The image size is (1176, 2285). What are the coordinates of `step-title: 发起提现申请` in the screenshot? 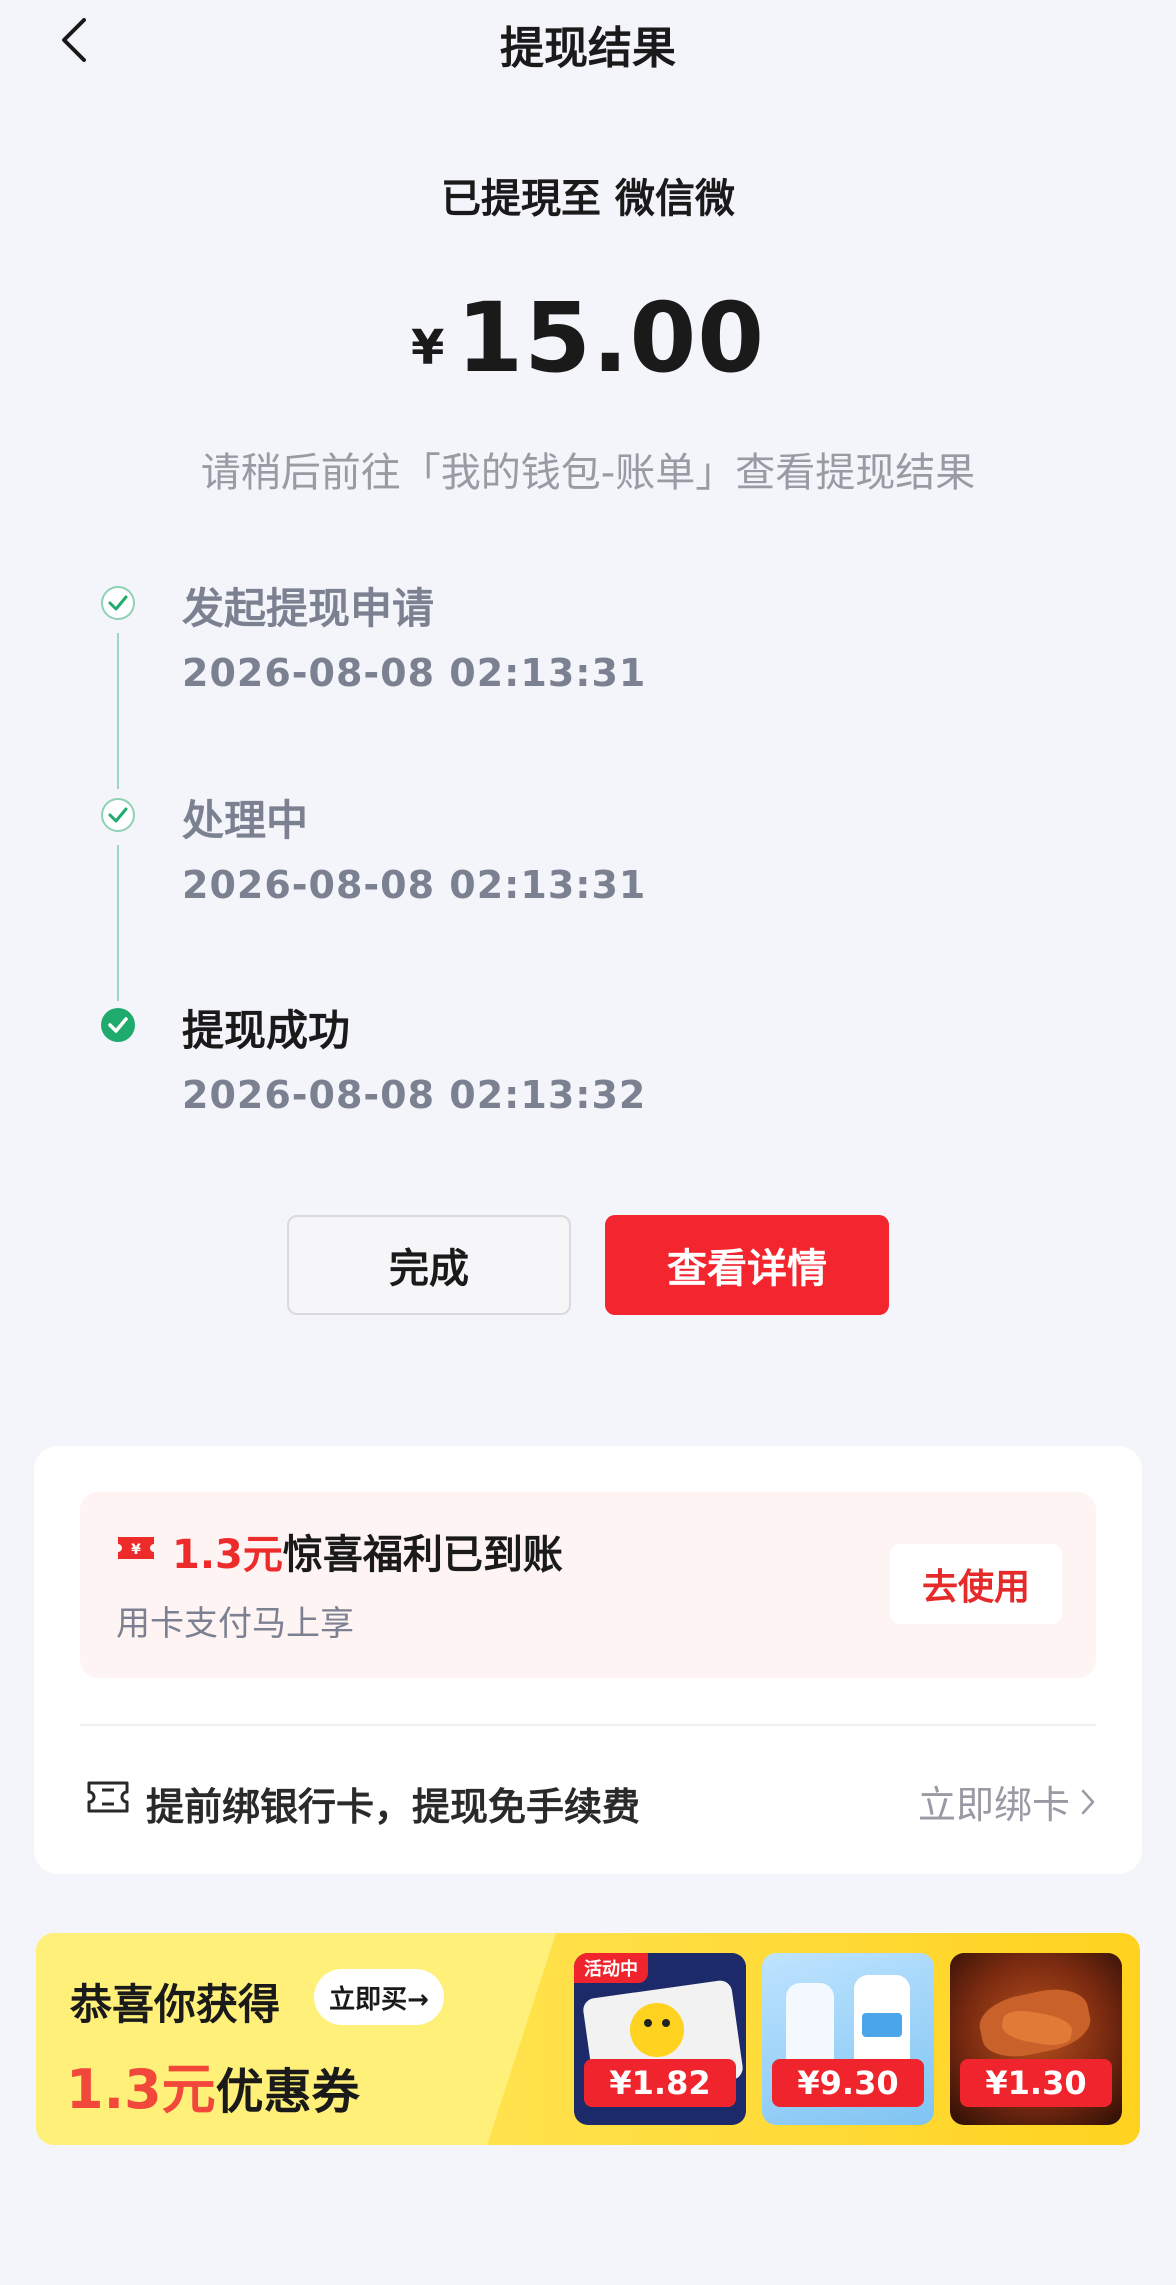 It's located at (308, 608).